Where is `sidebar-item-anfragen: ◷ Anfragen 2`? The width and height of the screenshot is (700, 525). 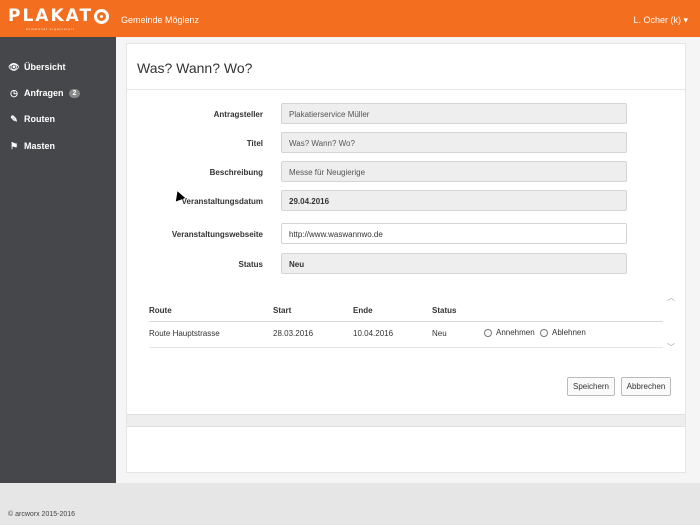
sidebar-item-anfragen: ◷ Anfragen 2 is located at coordinates (44, 93).